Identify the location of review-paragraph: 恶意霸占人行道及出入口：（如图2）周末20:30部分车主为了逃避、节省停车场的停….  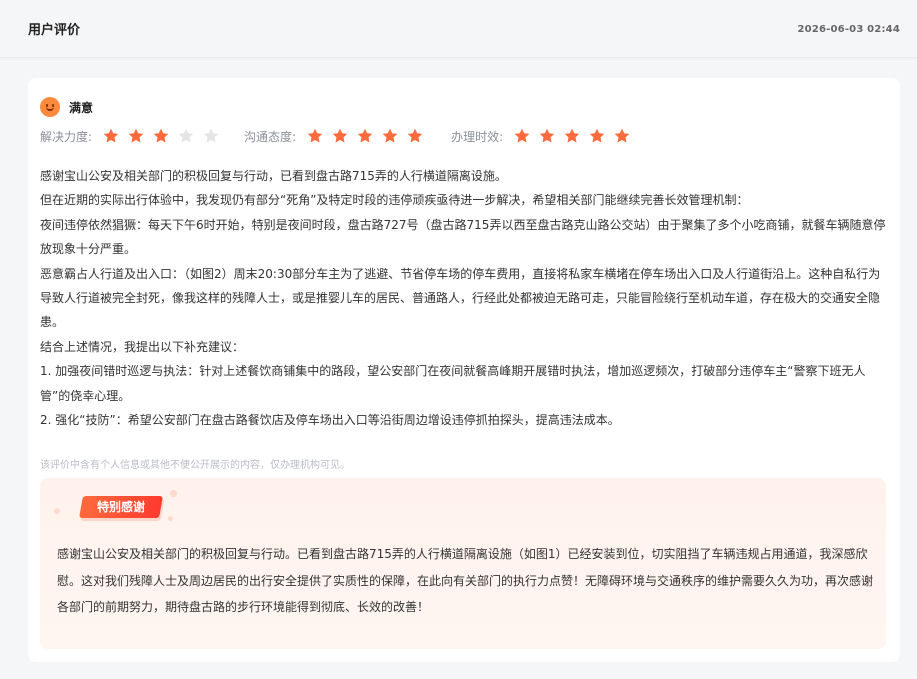
(460, 298).